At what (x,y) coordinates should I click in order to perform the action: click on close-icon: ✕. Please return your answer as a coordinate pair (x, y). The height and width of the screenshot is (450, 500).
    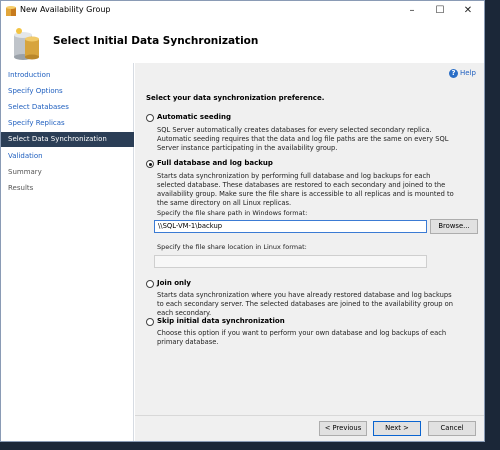
    Looking at the image, I should click on (468, 11).